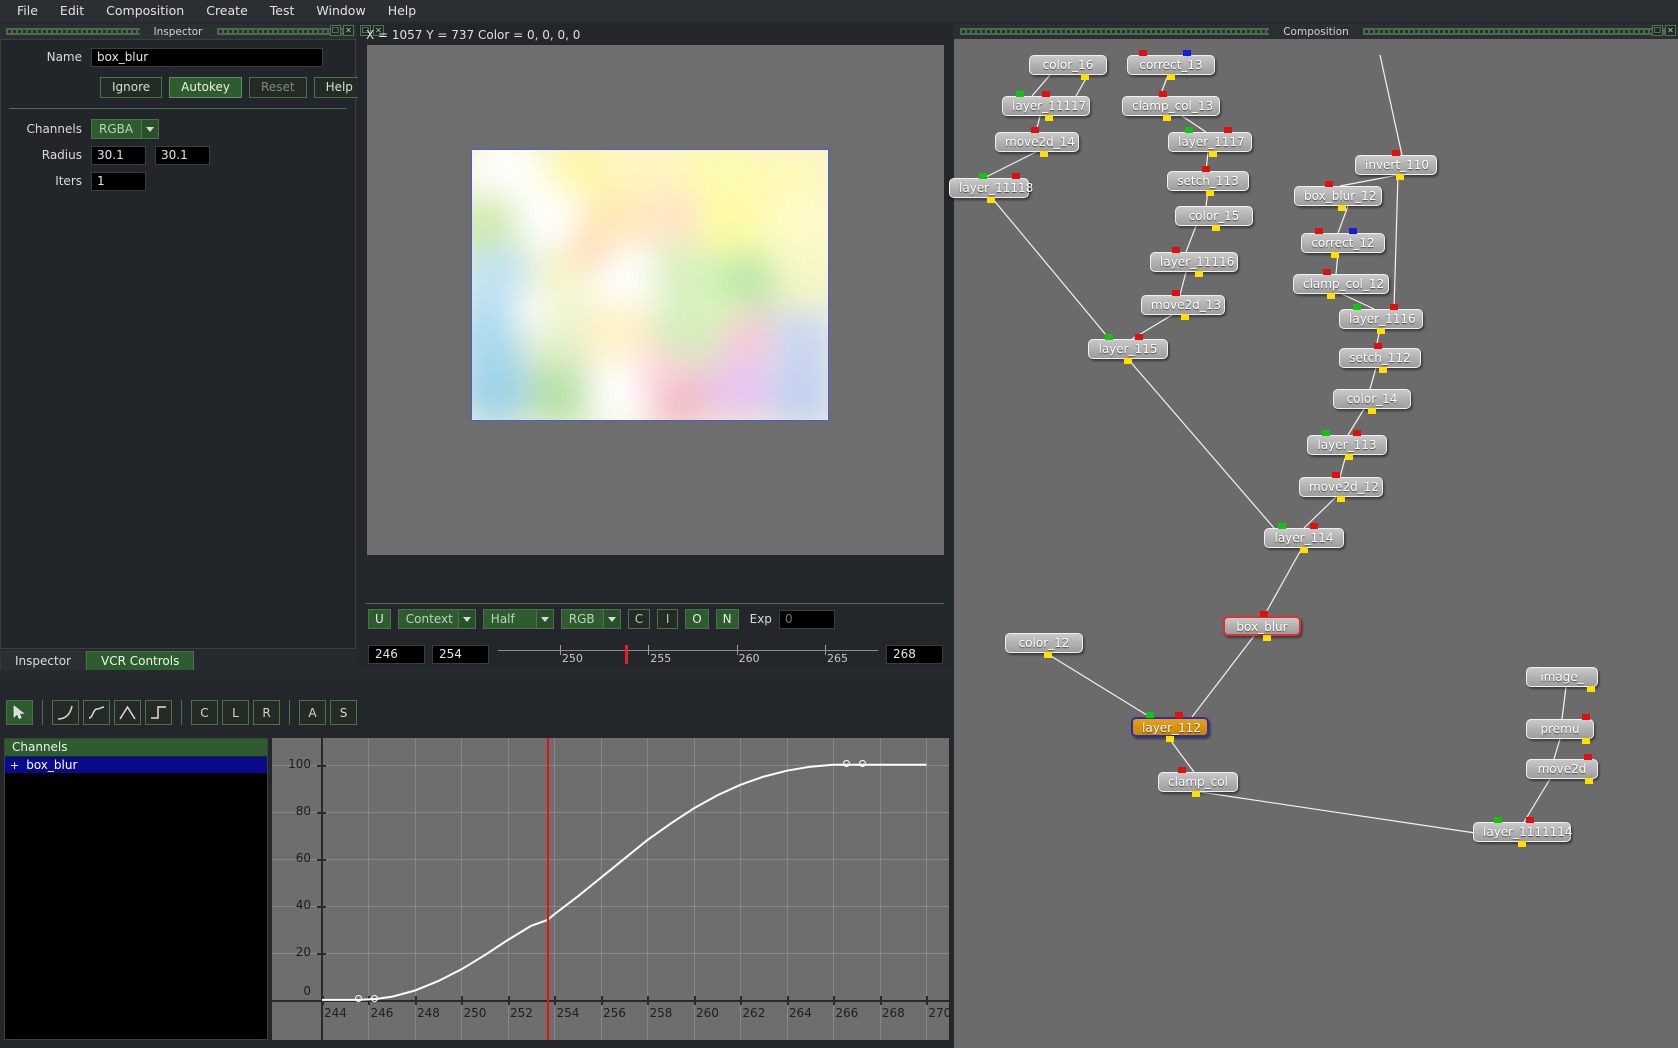 This screenshot has width=1678, height=1048. I want to click on menu-create: Create, so click(227, 11).